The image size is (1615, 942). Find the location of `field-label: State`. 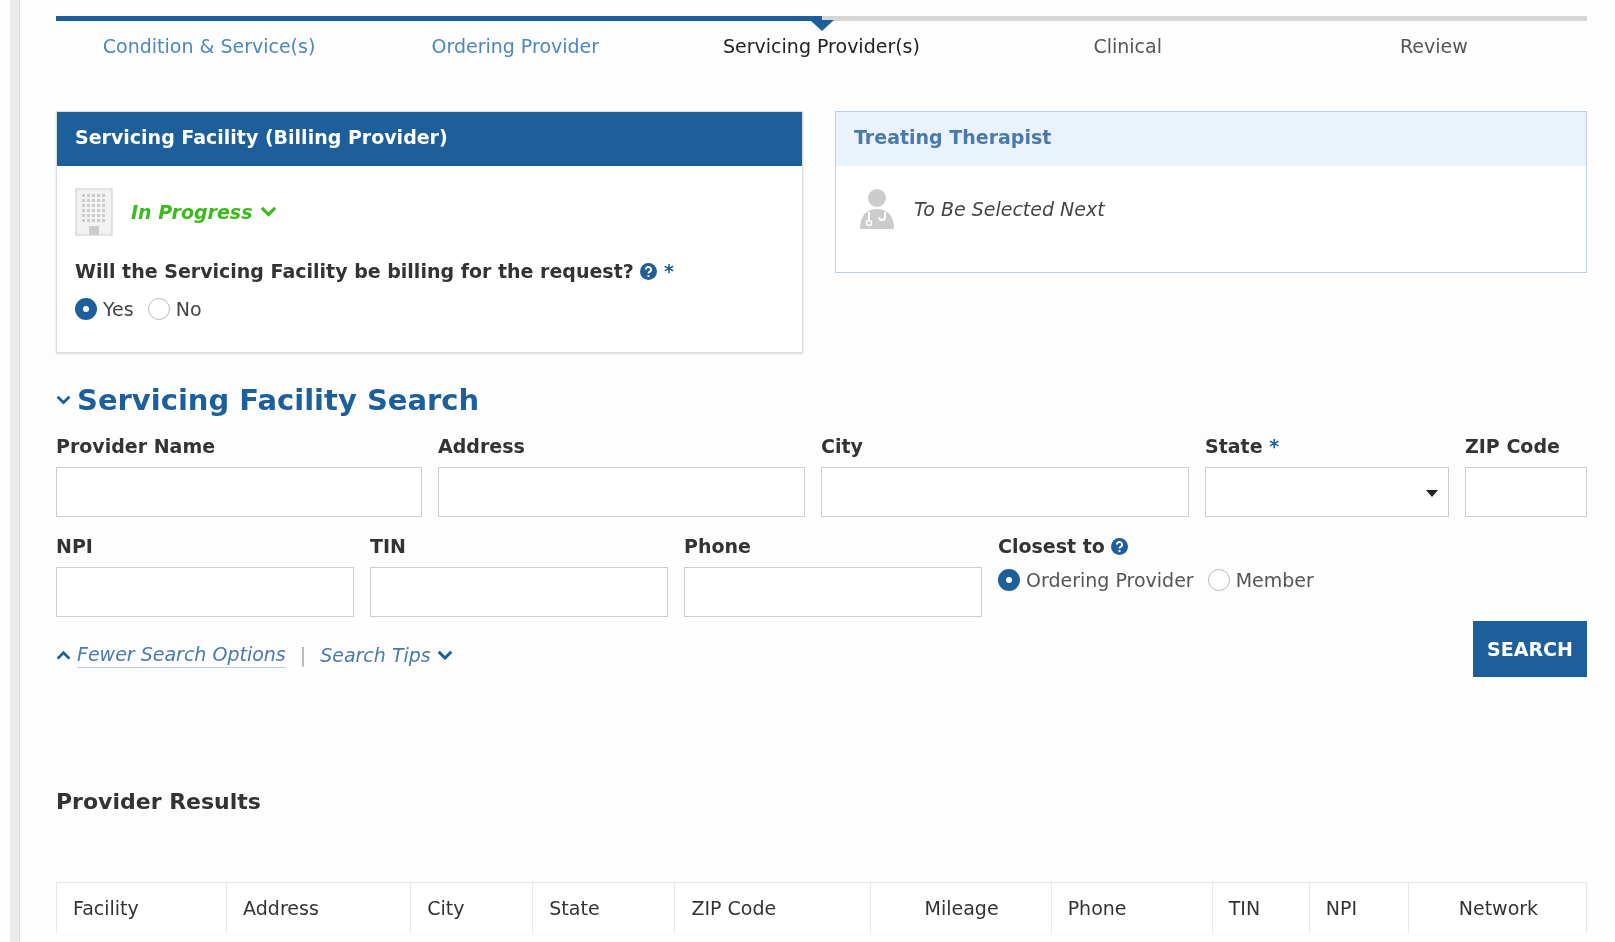

field-label: State is located at coordinates (1234, 446).